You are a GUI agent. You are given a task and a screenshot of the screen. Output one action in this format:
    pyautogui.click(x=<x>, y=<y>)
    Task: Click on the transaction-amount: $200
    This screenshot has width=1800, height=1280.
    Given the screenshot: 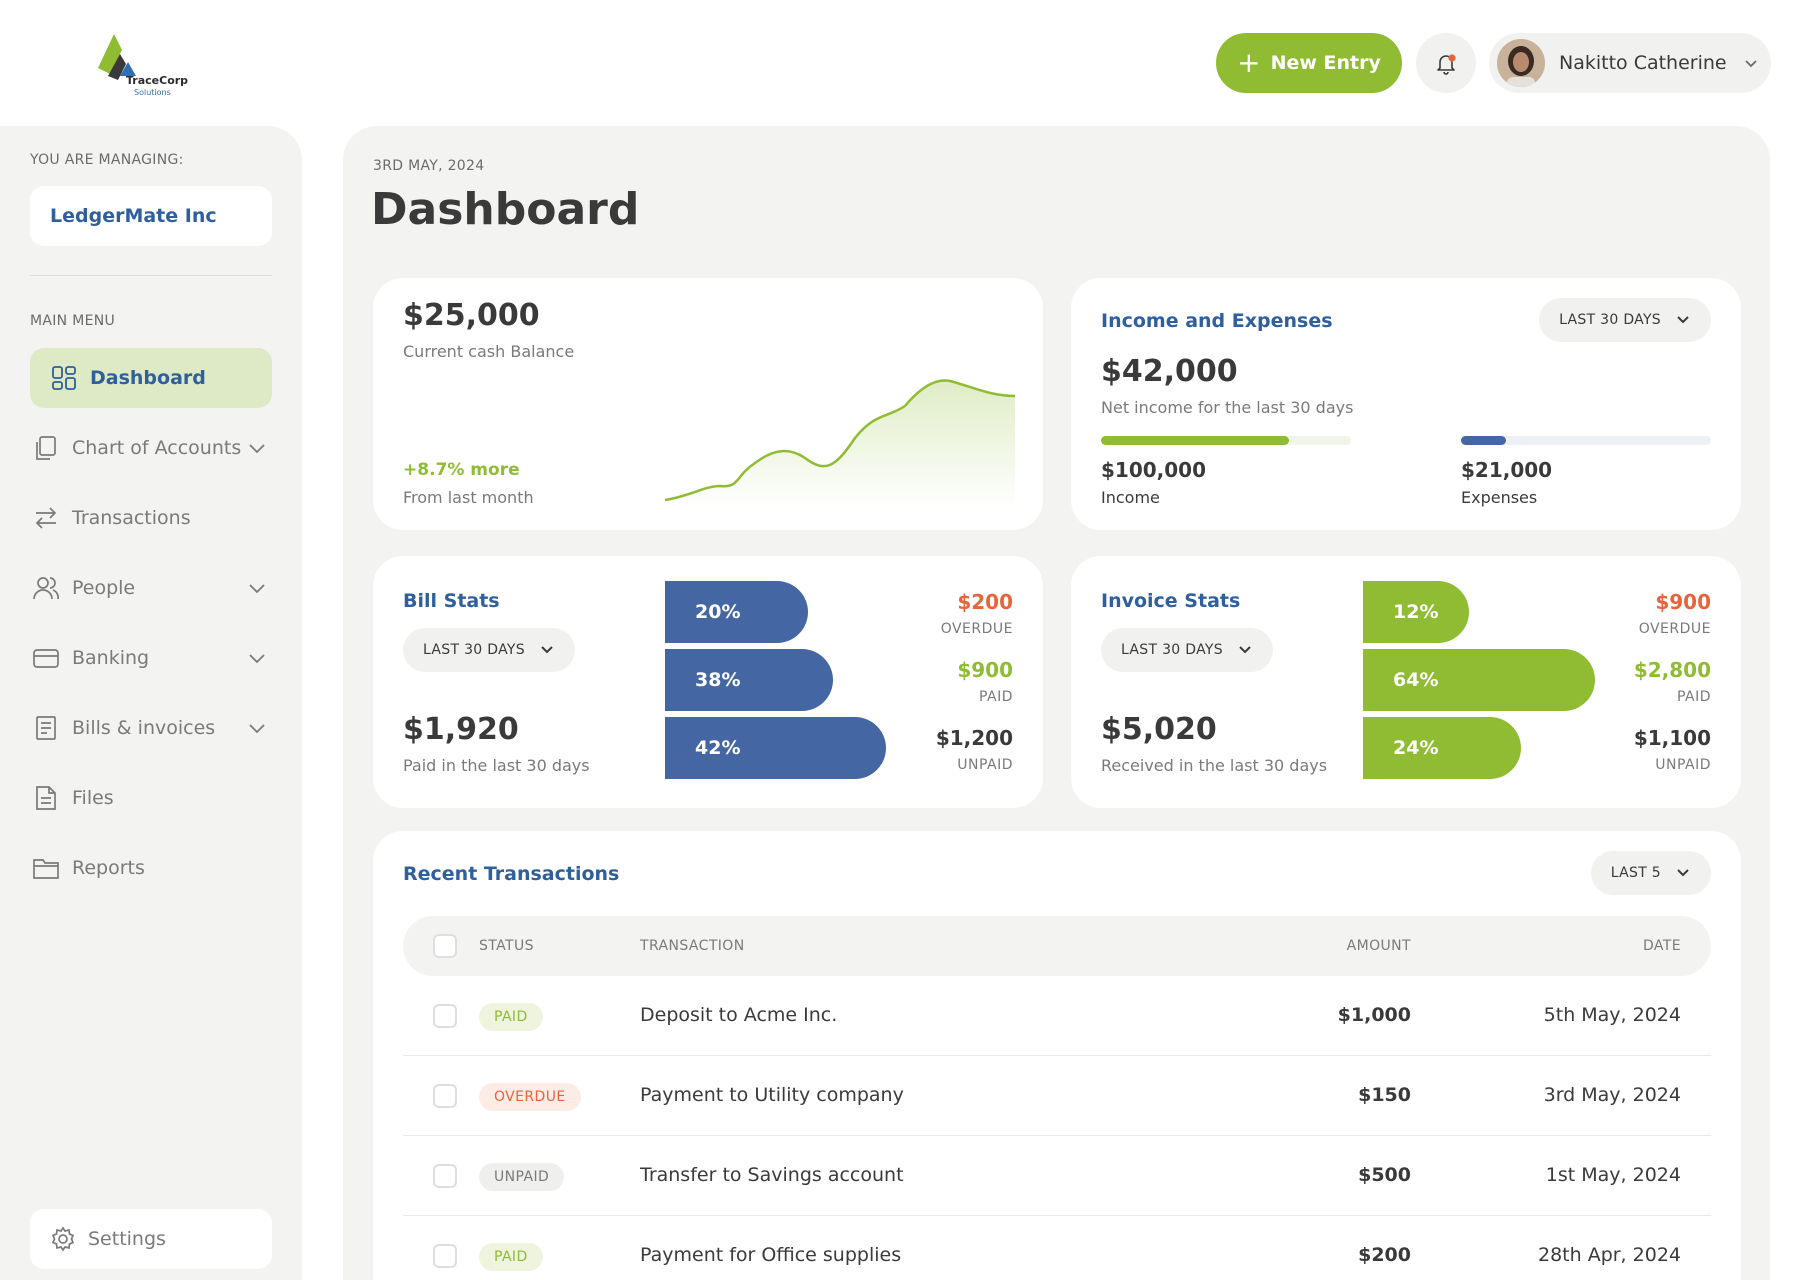 What is the action you would take?
    pyautogui.click(x=1384, y=1255)
    